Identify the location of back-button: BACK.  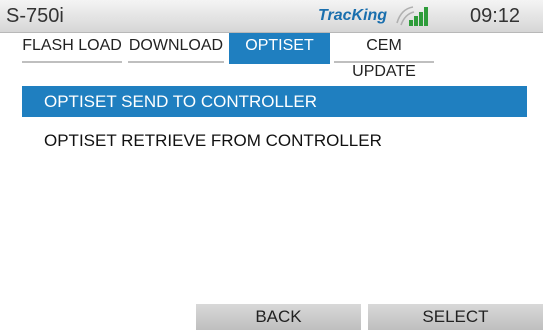
(278, 317).